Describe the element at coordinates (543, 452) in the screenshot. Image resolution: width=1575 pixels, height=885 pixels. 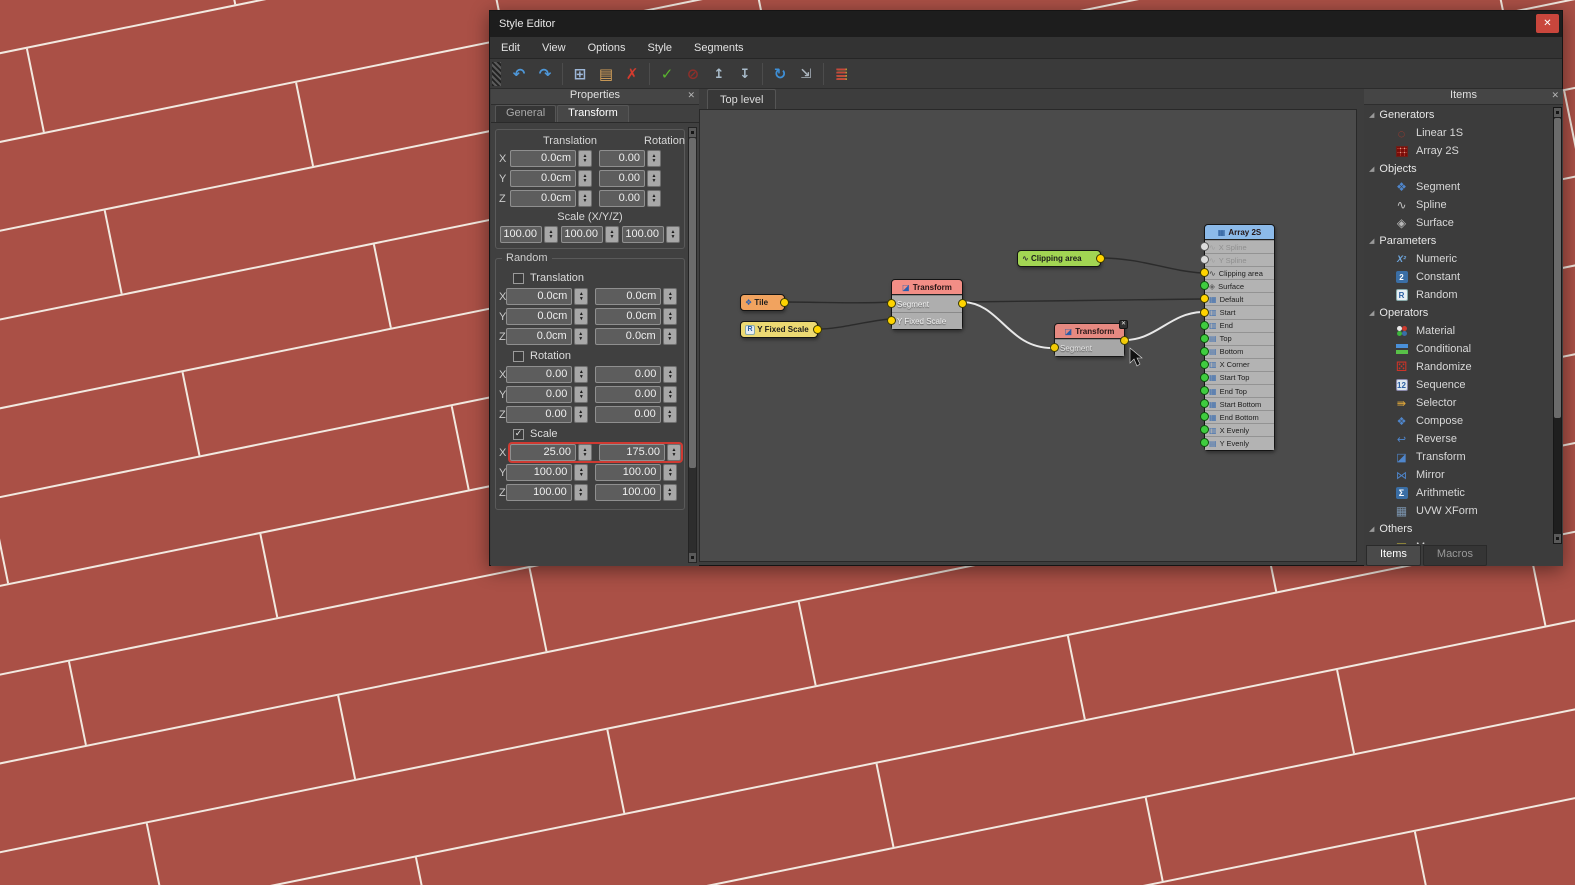
I see `random-scale-x-min: 25.00` at that location.